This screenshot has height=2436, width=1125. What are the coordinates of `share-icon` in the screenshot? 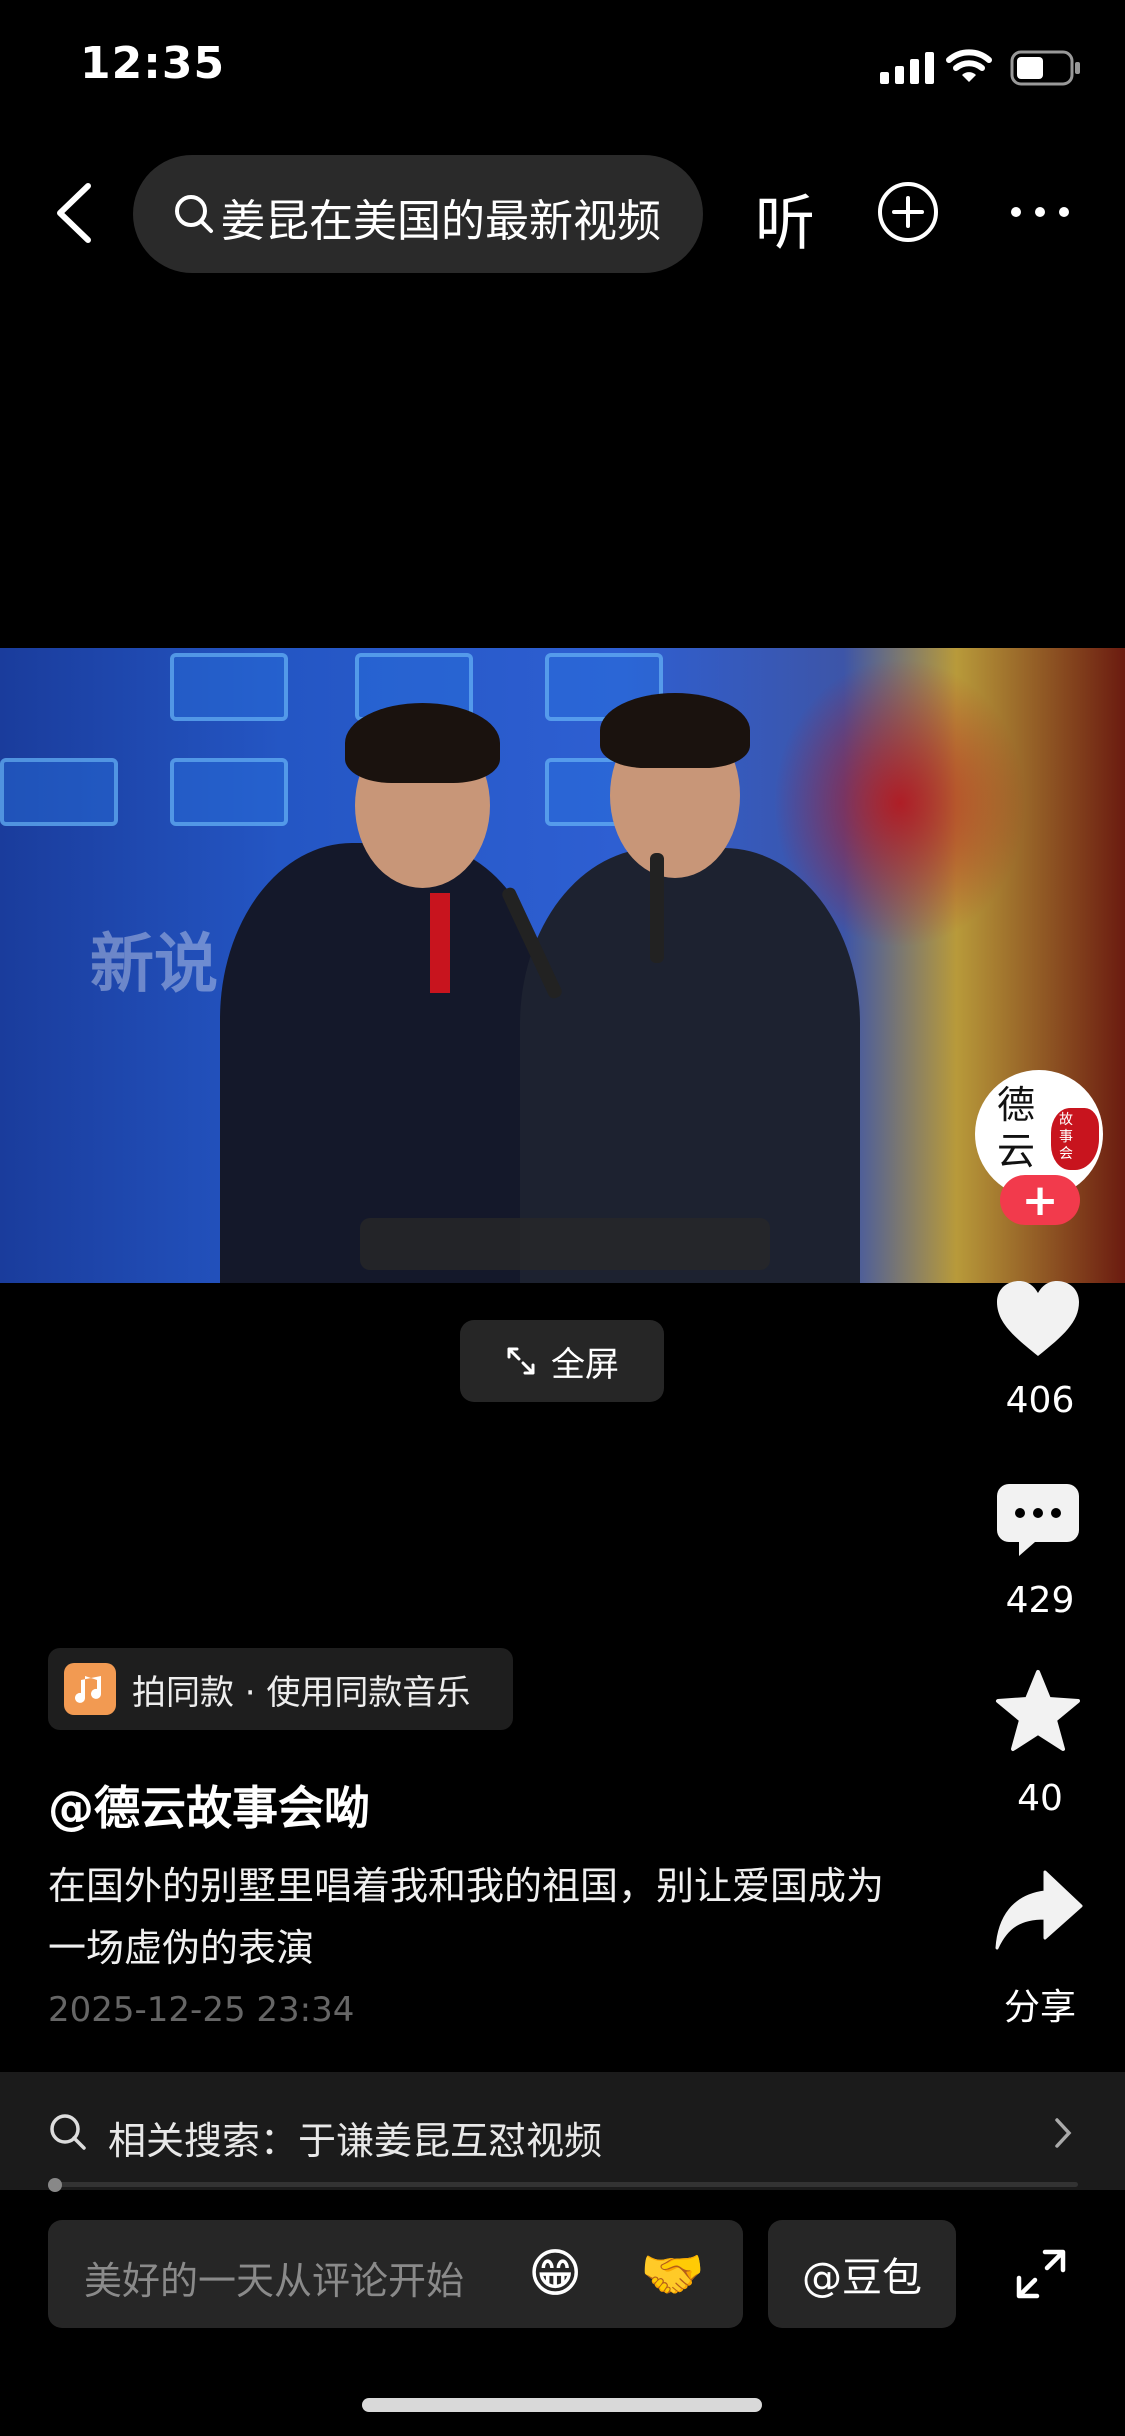 It's located at (1038, 1910).